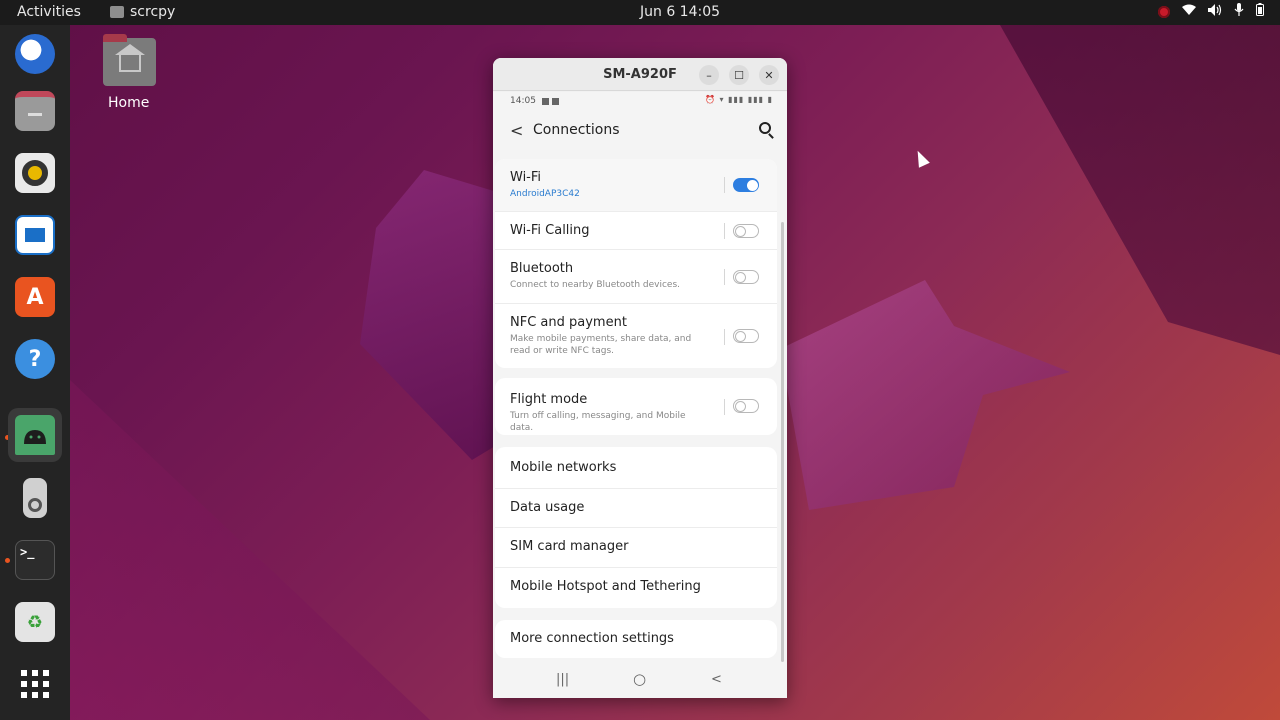 The width and height of the screenshot is (1280, 720). I want to click on maximize-button: ☐, so click(739, 75).